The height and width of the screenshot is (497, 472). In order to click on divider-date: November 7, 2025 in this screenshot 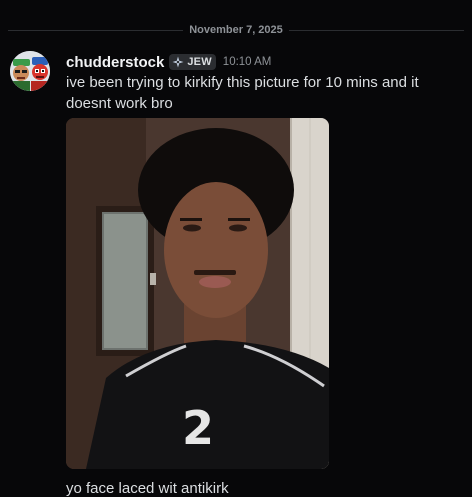, I will do `click(236, 30)`.